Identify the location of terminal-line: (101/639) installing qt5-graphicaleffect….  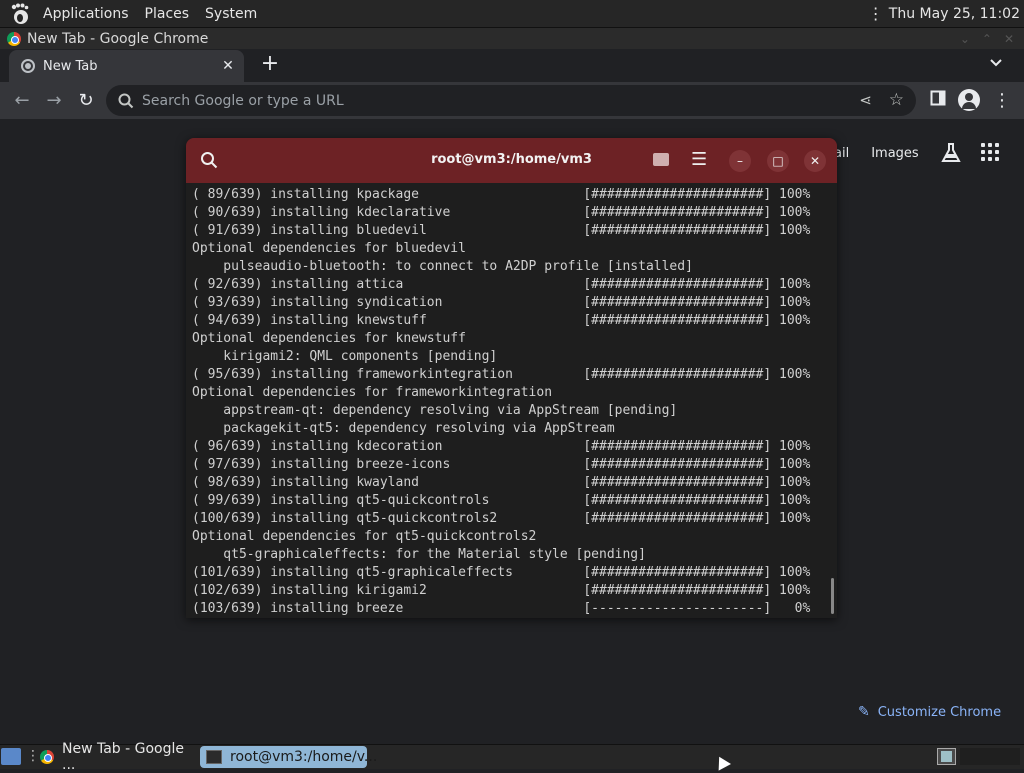
(501, 572).